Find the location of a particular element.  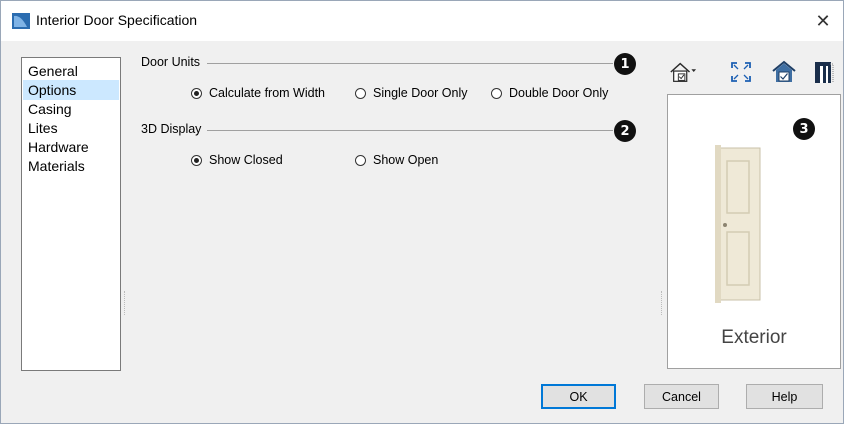

title-bar: Interior Door Specification ✕ is located at coordinates (422, 21).